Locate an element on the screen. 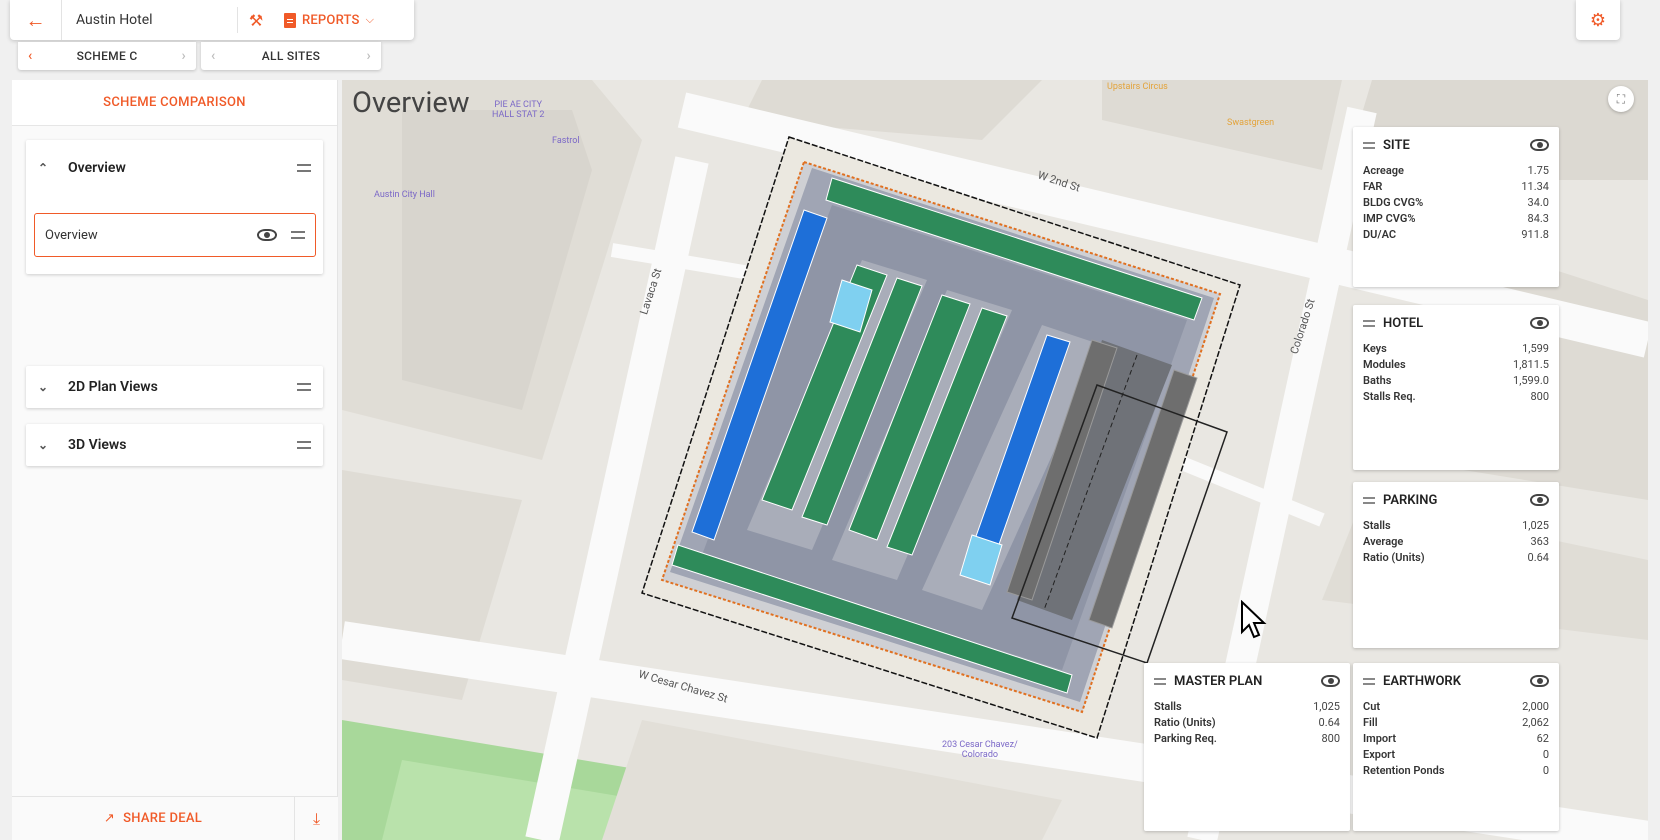  row-key: IMP CVG% is located at coordinates (1389, 218).